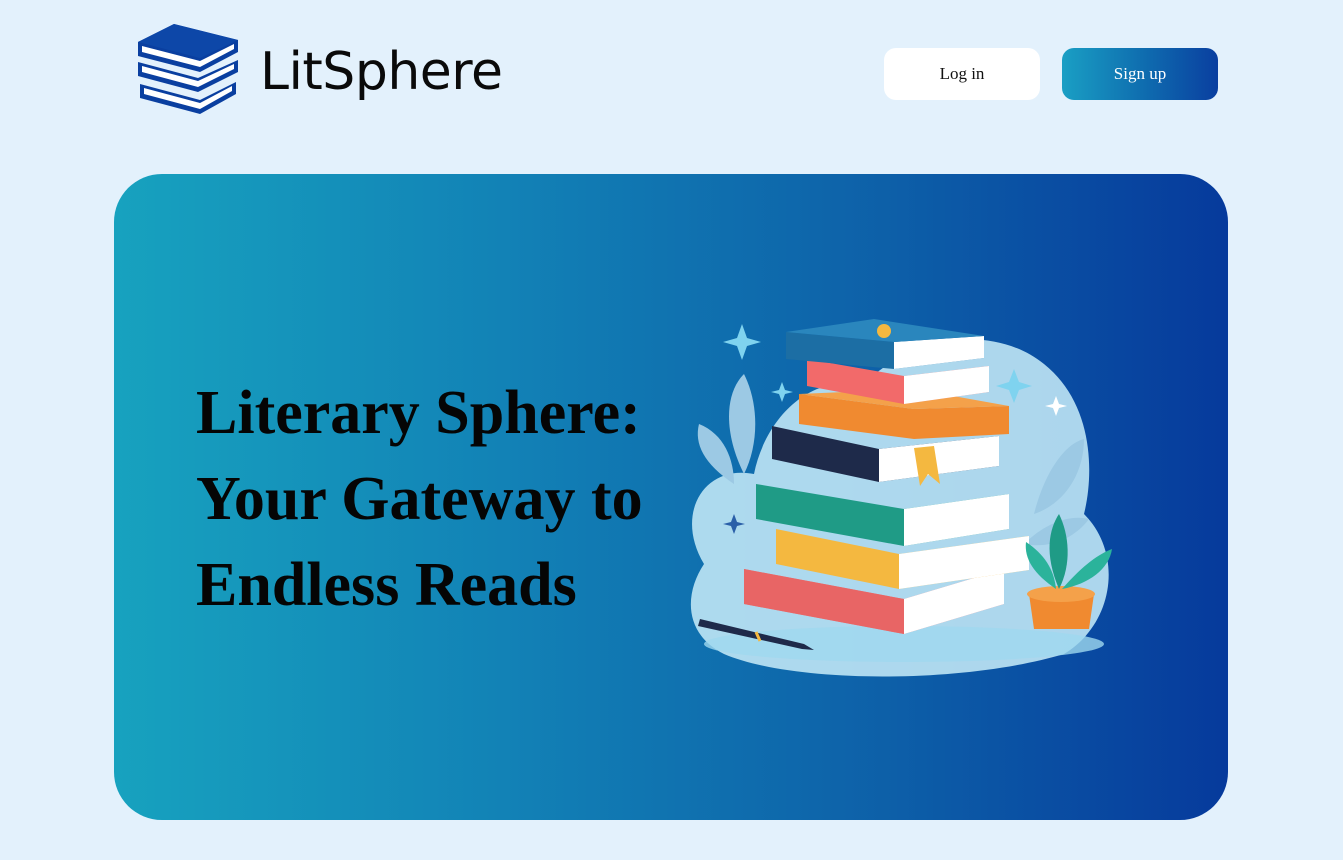 The width and height of the screenshot is (1343, 860). What do you see at coordinates (962, 74) in the screenshot?
I see `login-button: Log in` at bounding box center [962, 74].